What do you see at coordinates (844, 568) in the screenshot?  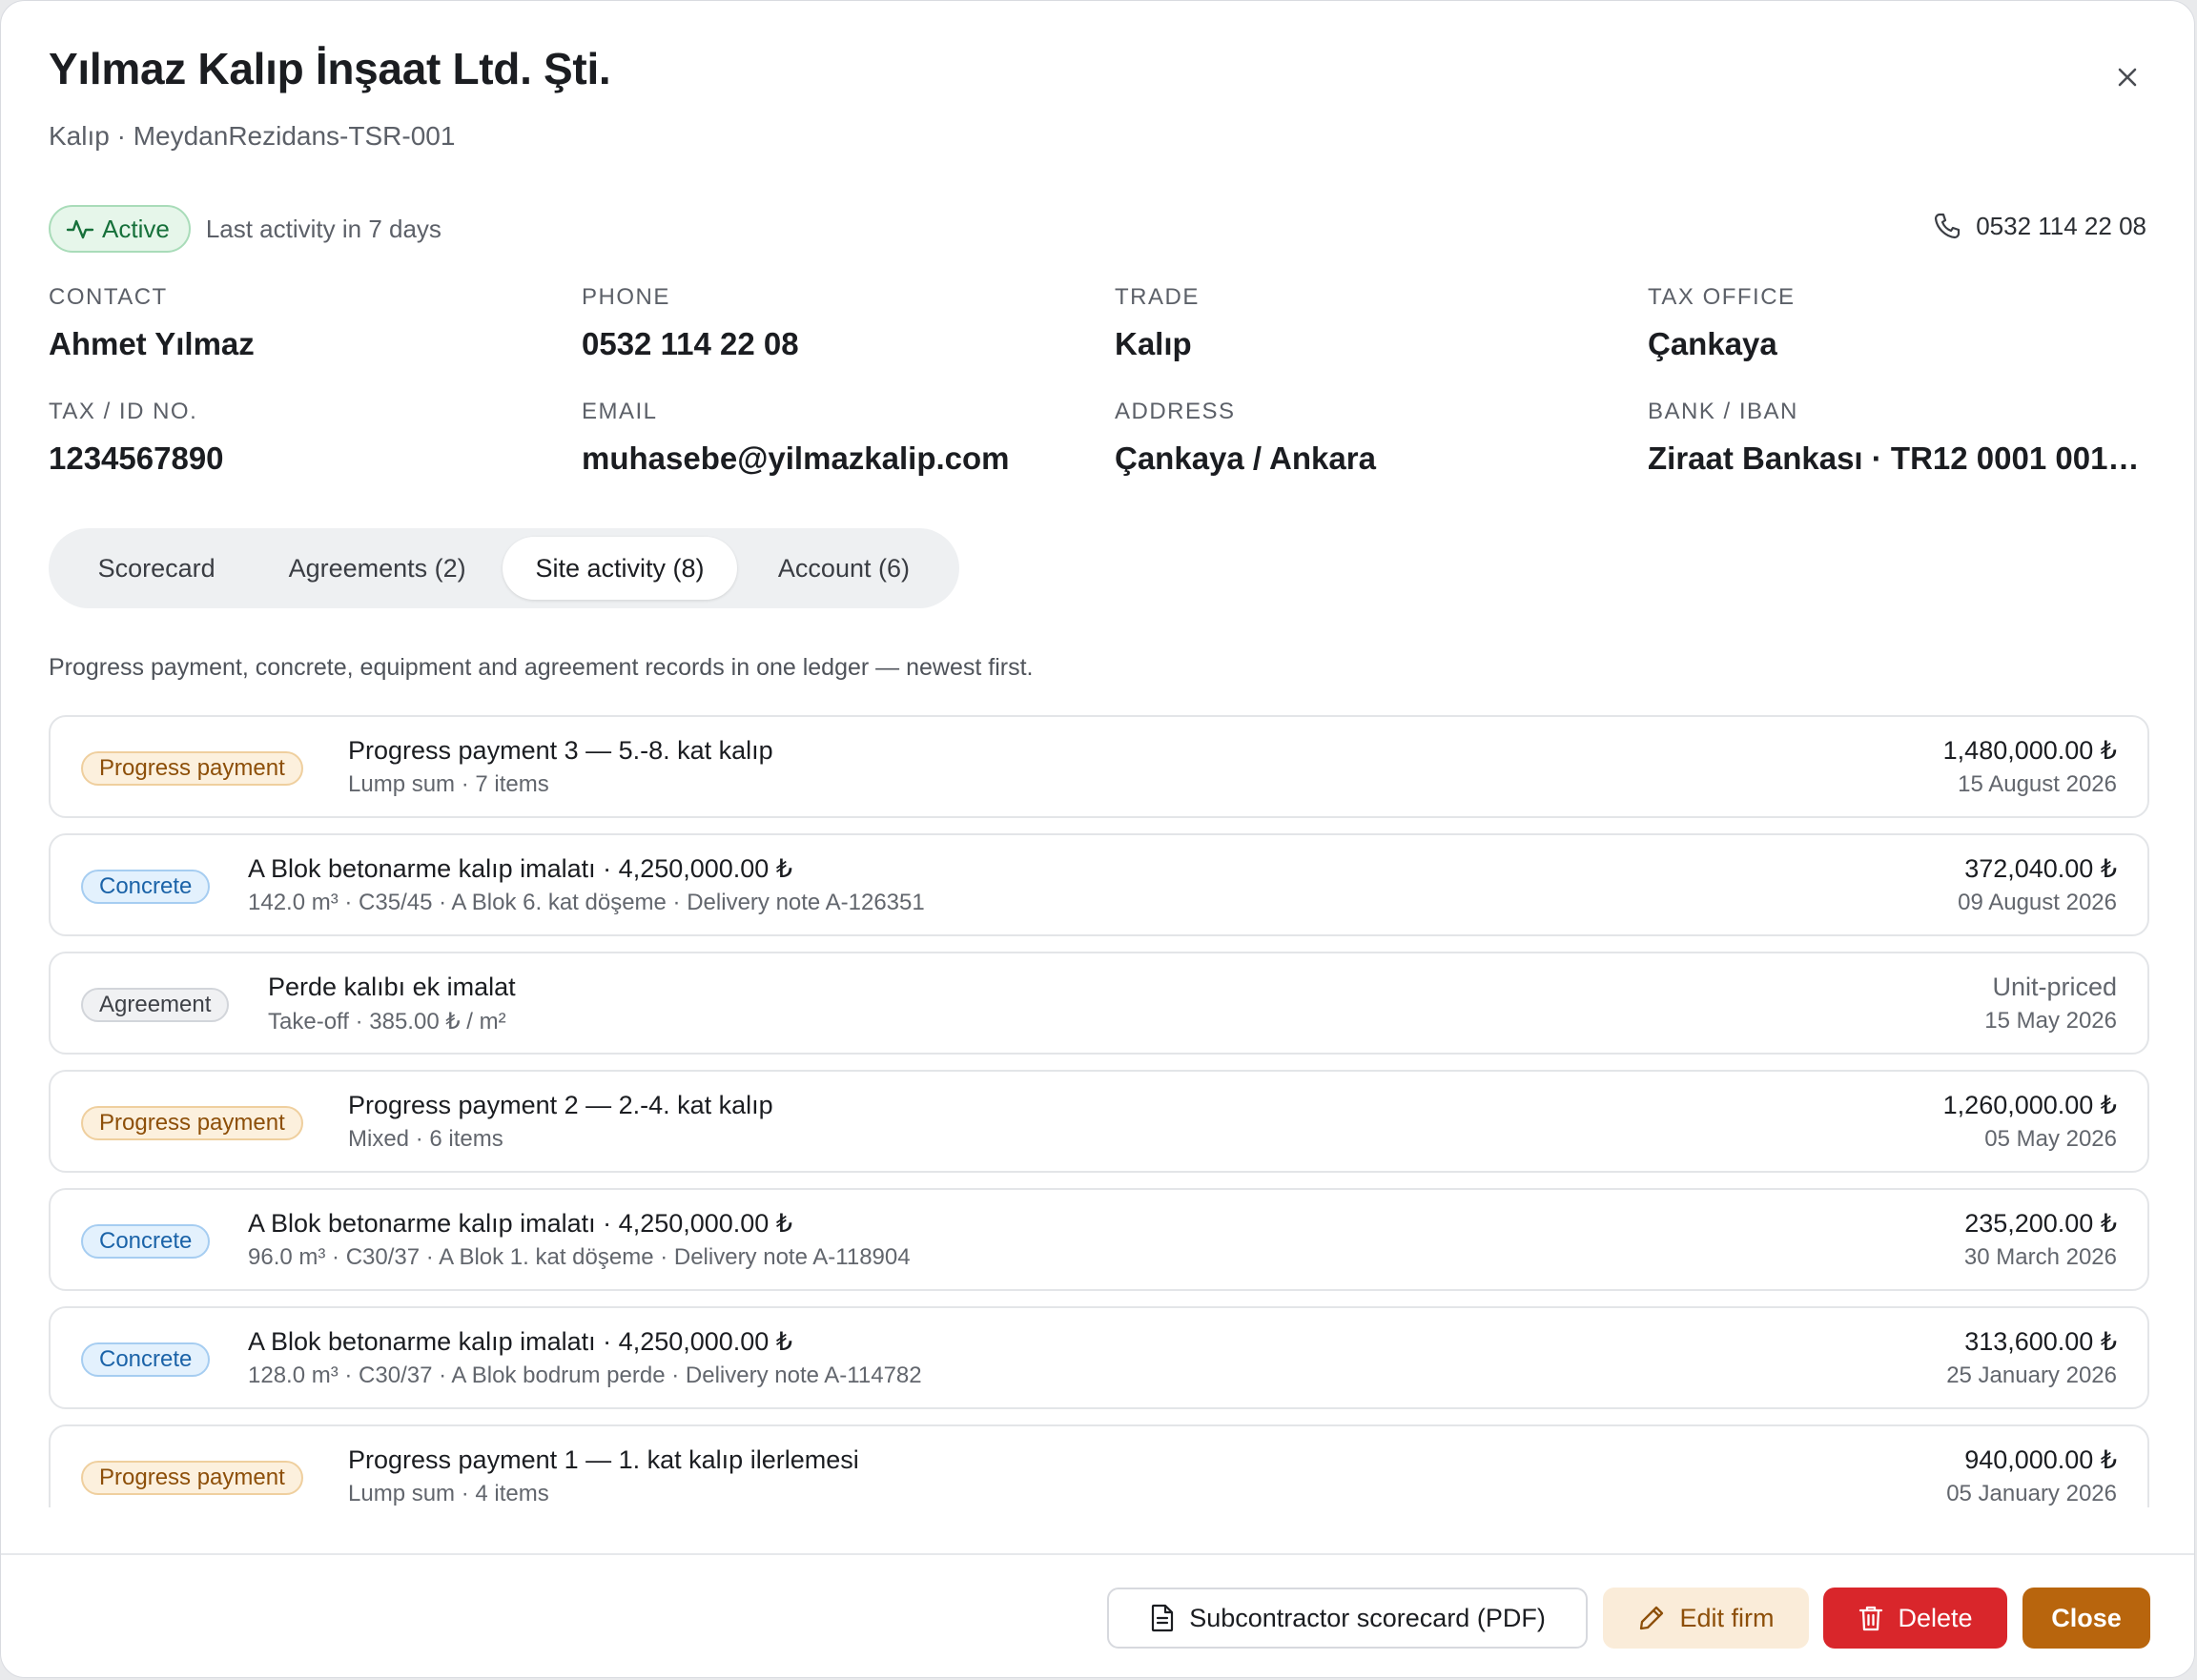 I see `tab-account: Account (6)` at bounding box center [844, 568].